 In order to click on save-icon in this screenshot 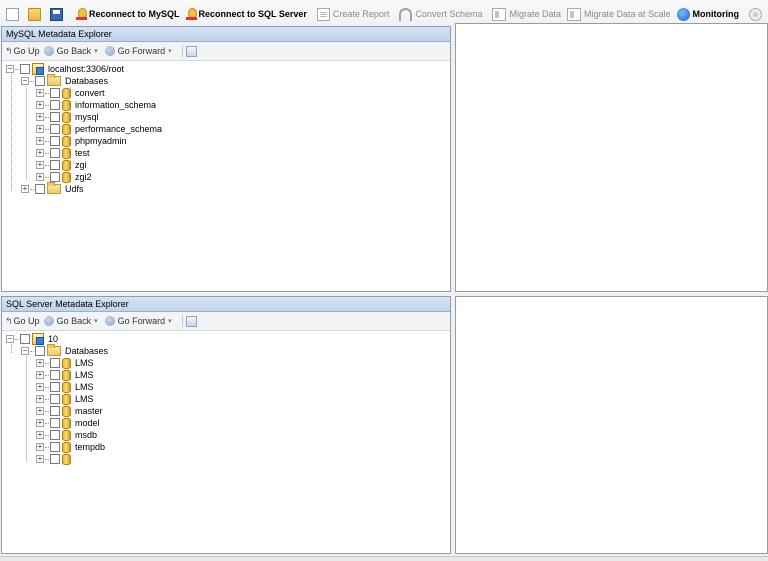, I will do `click(56, 14)`.